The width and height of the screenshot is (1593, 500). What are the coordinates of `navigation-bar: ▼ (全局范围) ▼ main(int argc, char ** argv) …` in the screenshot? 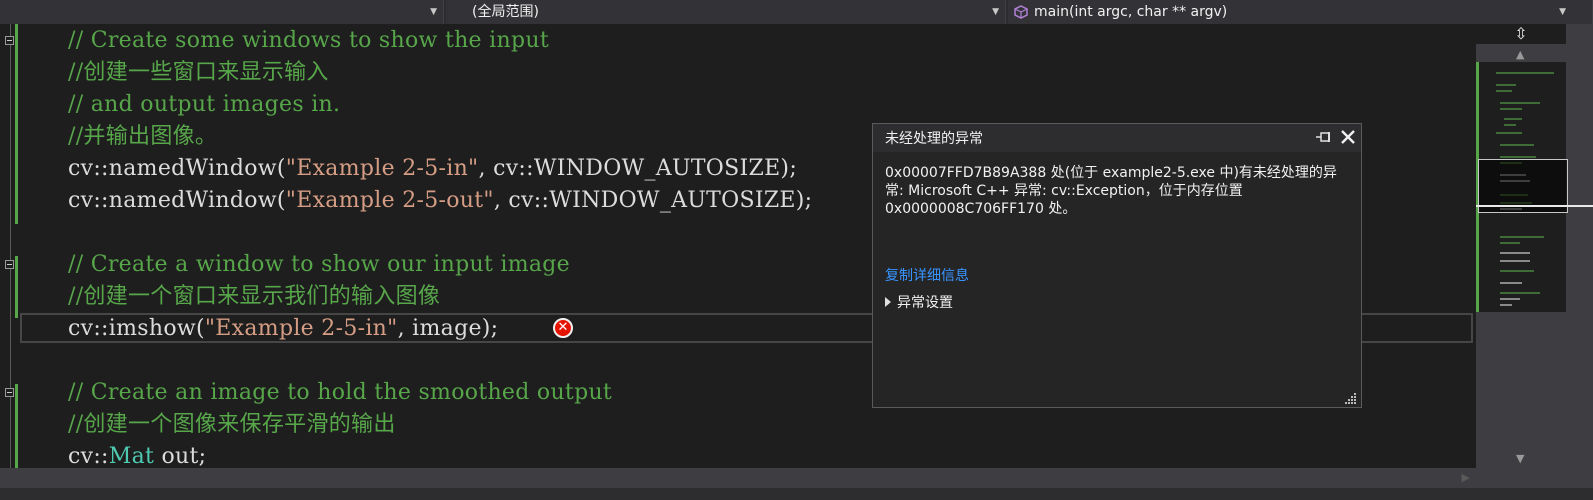 It's located at (796, 12).